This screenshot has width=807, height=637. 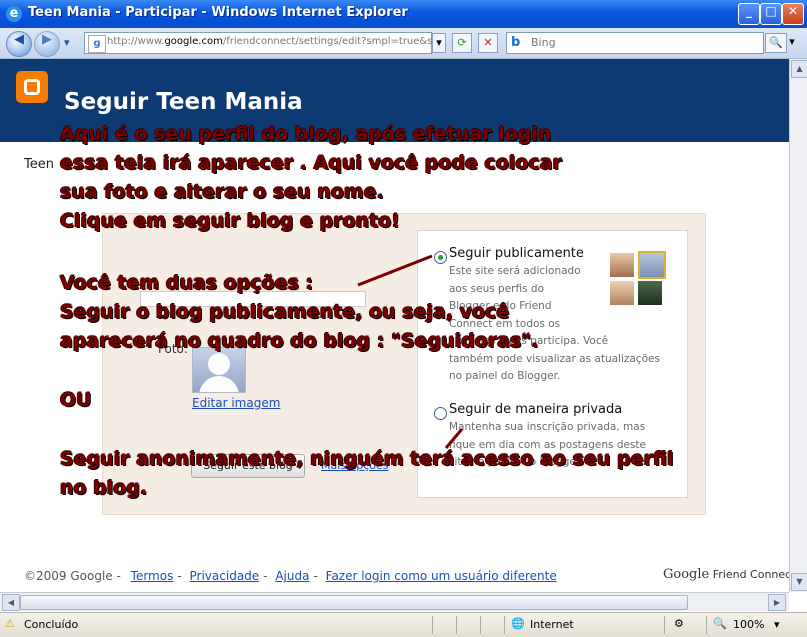 What do you see at coordinates (403, 624) in the screenshot?
I see `status-bar: ⚠ Concluído 🌐 Internet ⚙ 🔍 100% ▾` at bounding box center [403, 624].